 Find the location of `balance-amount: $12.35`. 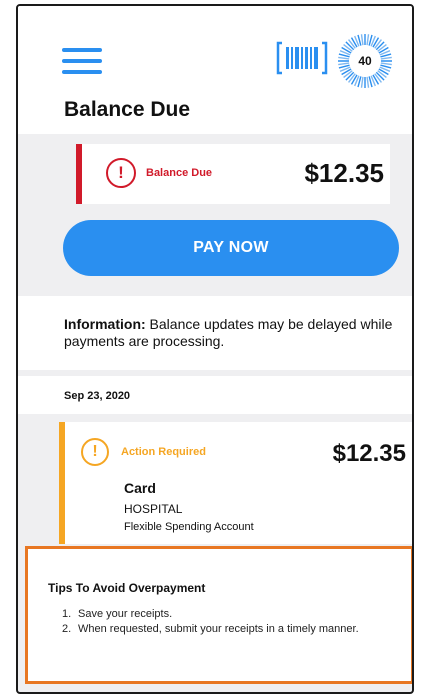

balance-amount: $12.35 is located at coordinates (344, 173).